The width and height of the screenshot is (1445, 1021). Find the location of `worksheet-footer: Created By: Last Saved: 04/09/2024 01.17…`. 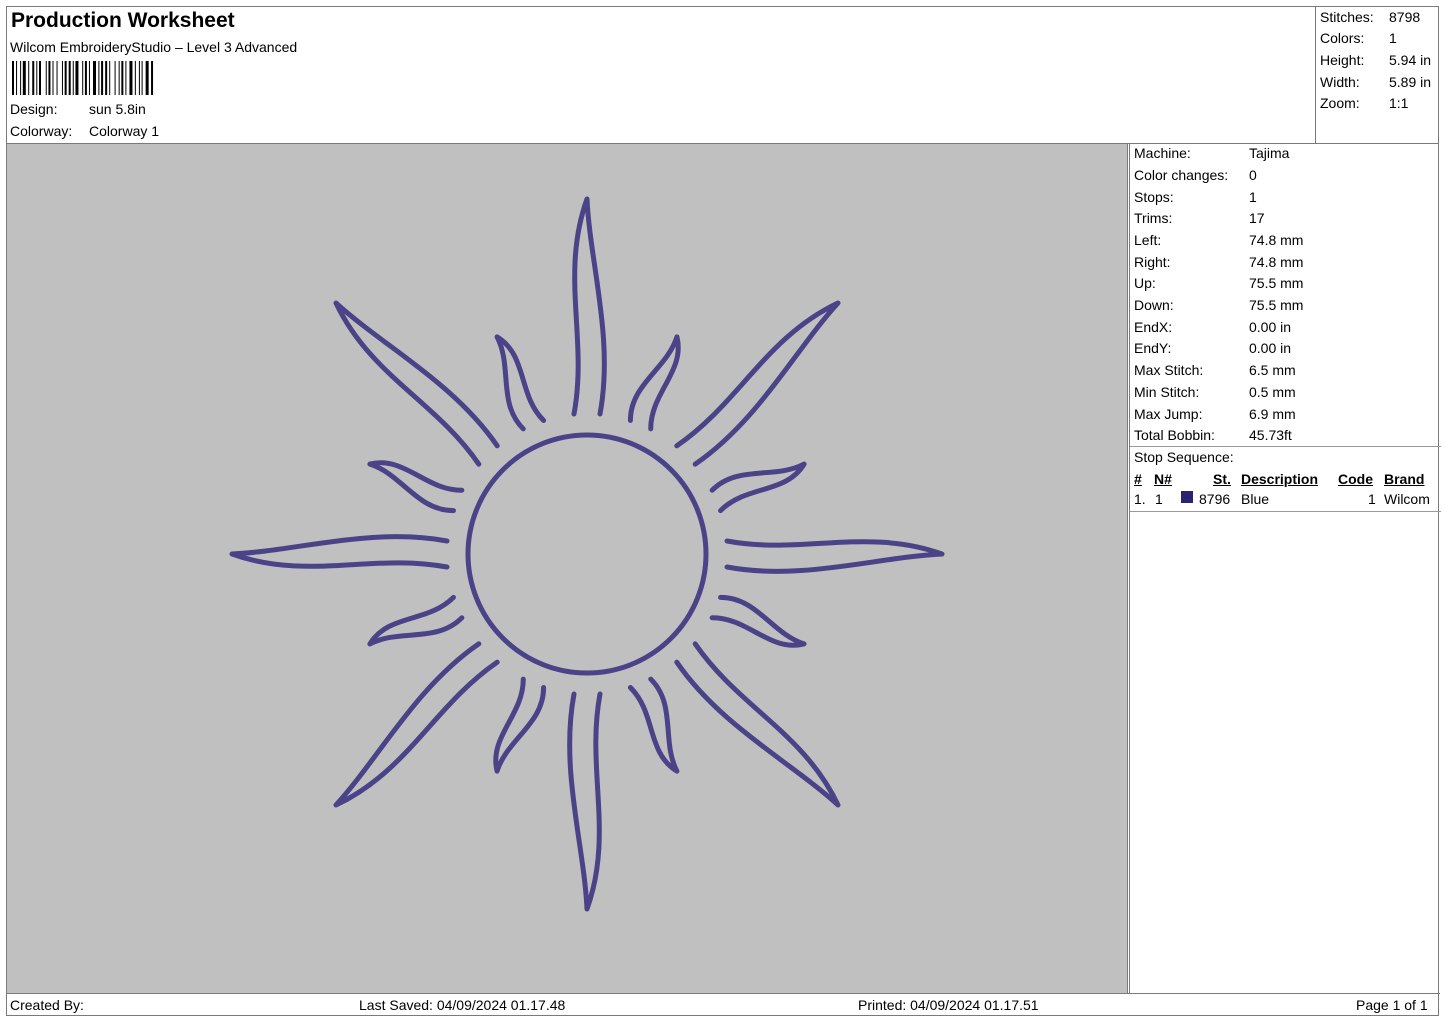

worksheet-footer: Created By: Last Saved: 04/09/2024 01.17… is located at coordinates (723, 1004).